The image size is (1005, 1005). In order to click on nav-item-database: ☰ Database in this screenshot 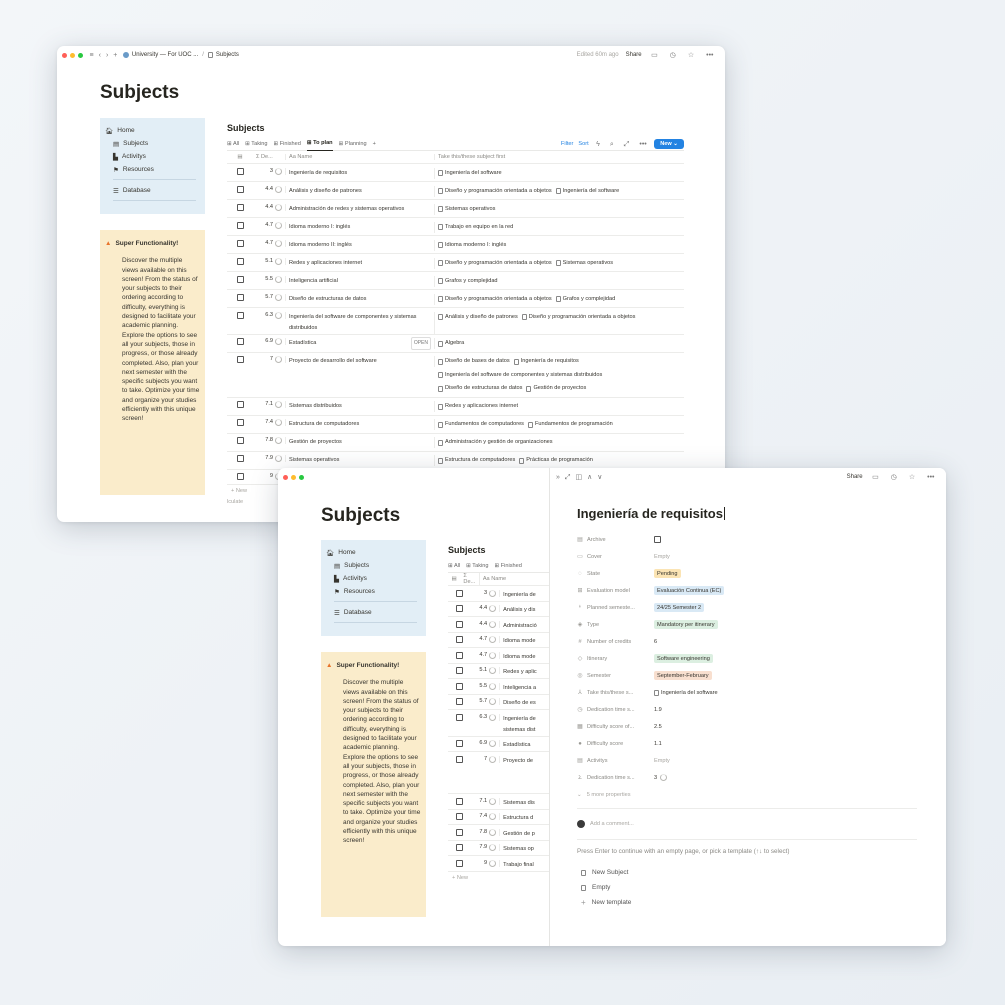, I will do `click(152, 190)`.